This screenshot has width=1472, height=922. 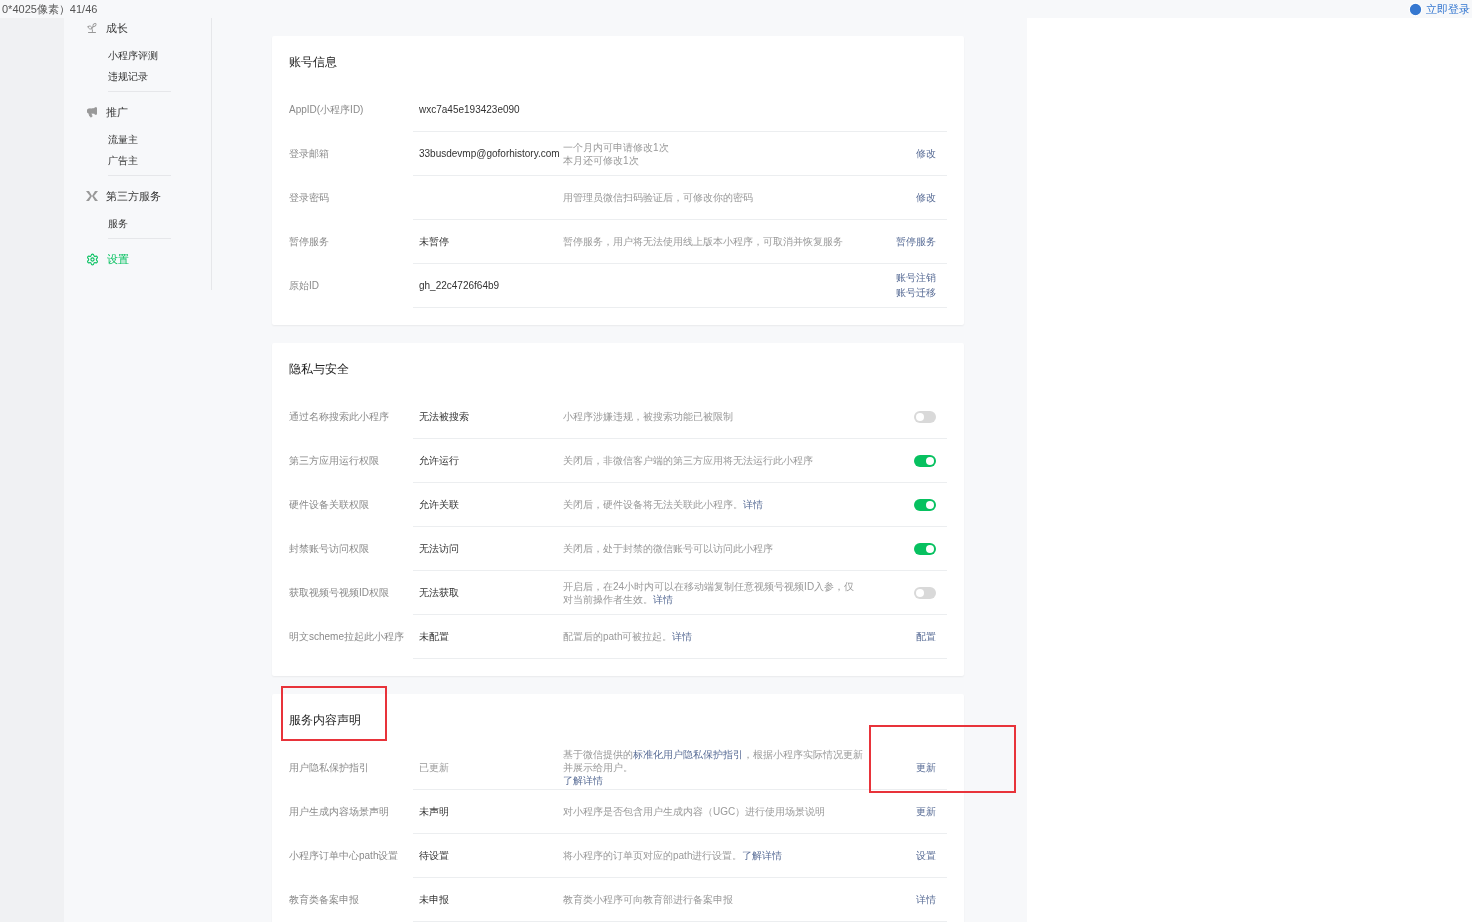 I want to click on sidebar-group-title: 第三方服务, so click(x=133, y=196).